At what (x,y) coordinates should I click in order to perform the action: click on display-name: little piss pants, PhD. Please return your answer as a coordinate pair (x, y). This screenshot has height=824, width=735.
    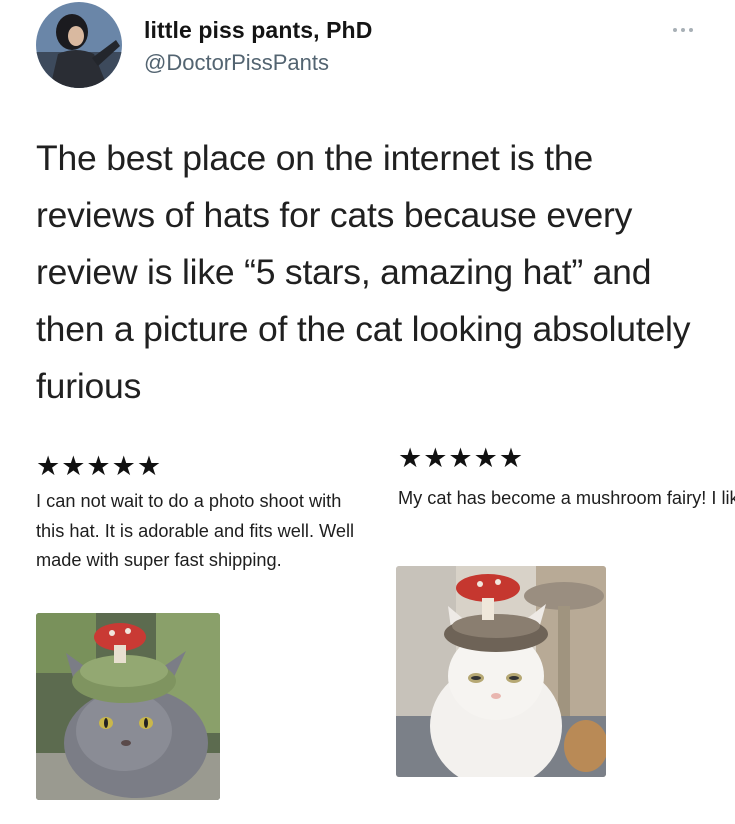
    Looking at the image, I should click on (258, 30).